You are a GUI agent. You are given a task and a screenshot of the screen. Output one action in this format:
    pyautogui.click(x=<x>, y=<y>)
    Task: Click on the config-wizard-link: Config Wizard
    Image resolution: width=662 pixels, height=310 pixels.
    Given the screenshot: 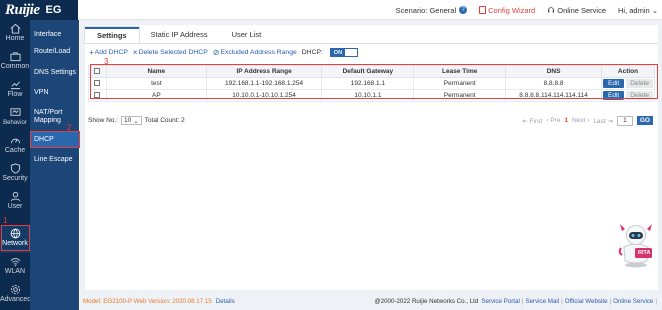 What is the action you would take?
    pyautogui.click(x=507, y=10)
    